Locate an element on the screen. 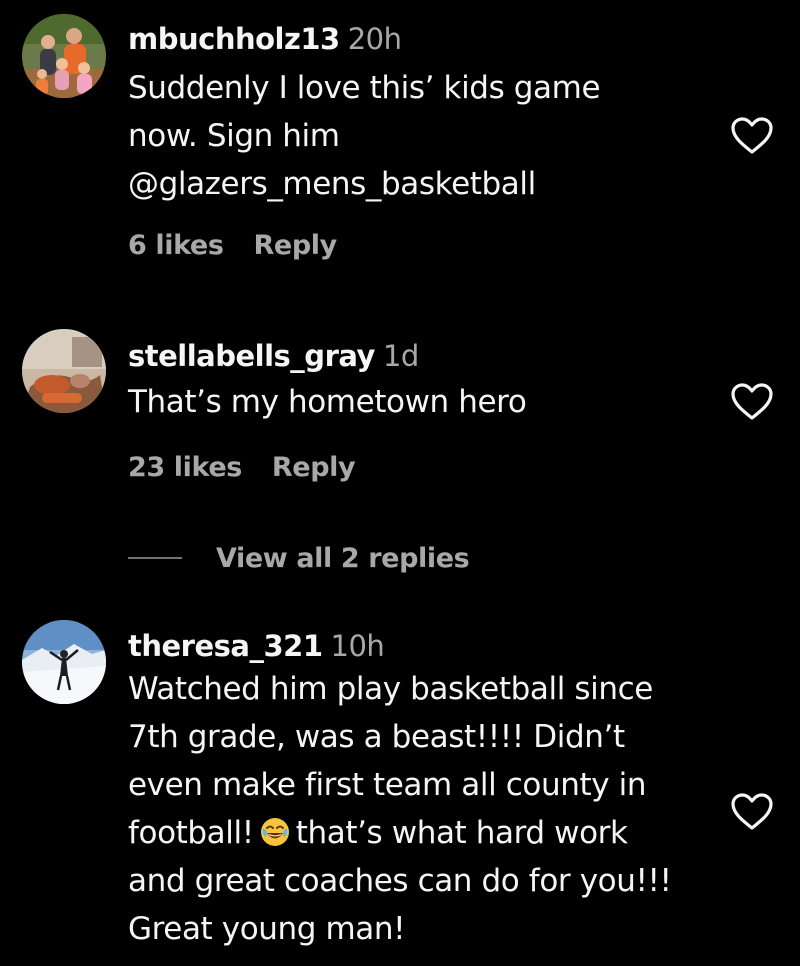  family-photo-avatar is located at coordinates (64, 56).